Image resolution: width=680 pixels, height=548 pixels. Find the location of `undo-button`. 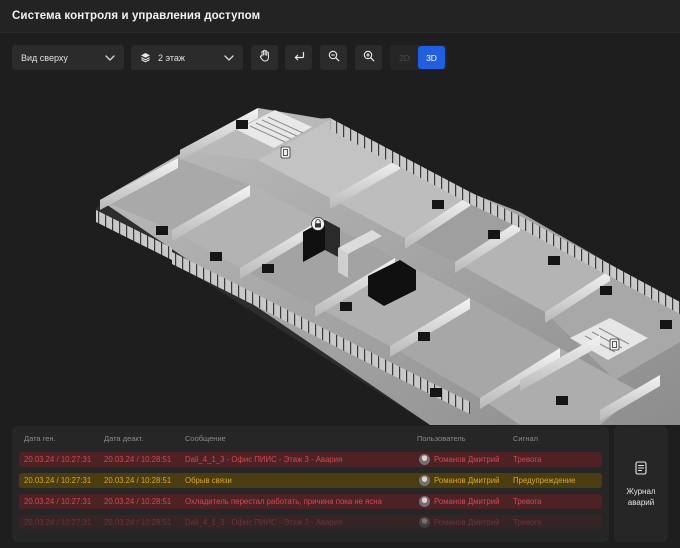

undo-button is located at coordinates (298, 57).